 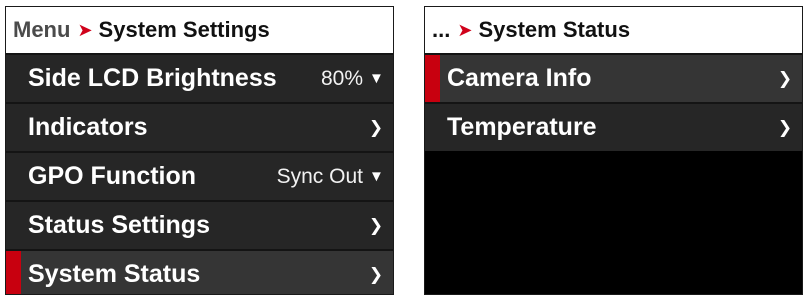 I want to click on menu-item-label: Camera Info, so click(x=519, y=78).